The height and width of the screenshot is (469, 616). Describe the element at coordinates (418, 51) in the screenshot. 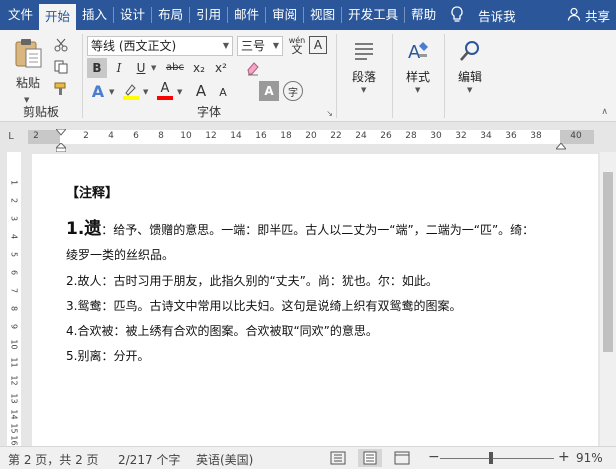

I see `styles-icon: A` at that location.